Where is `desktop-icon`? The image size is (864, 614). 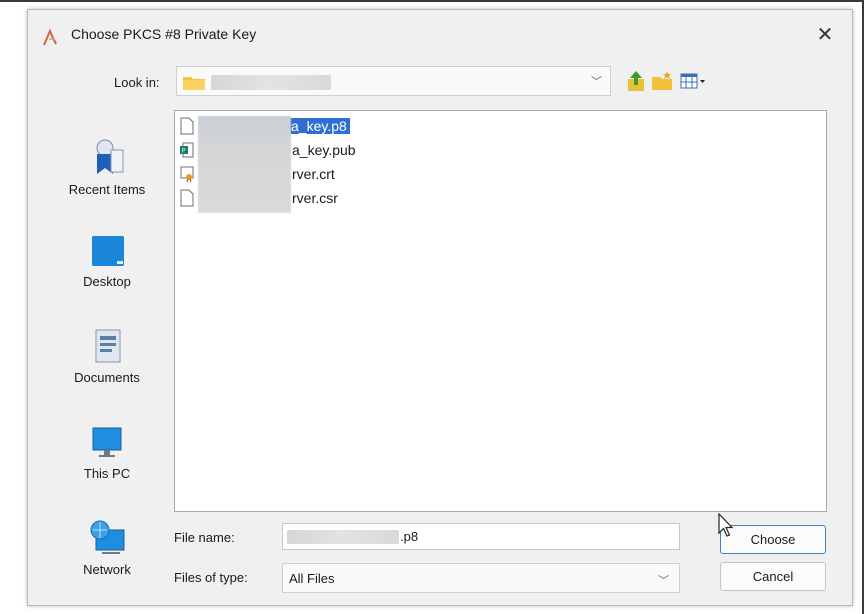
desktop-icon is located at coordinates (108, 251).